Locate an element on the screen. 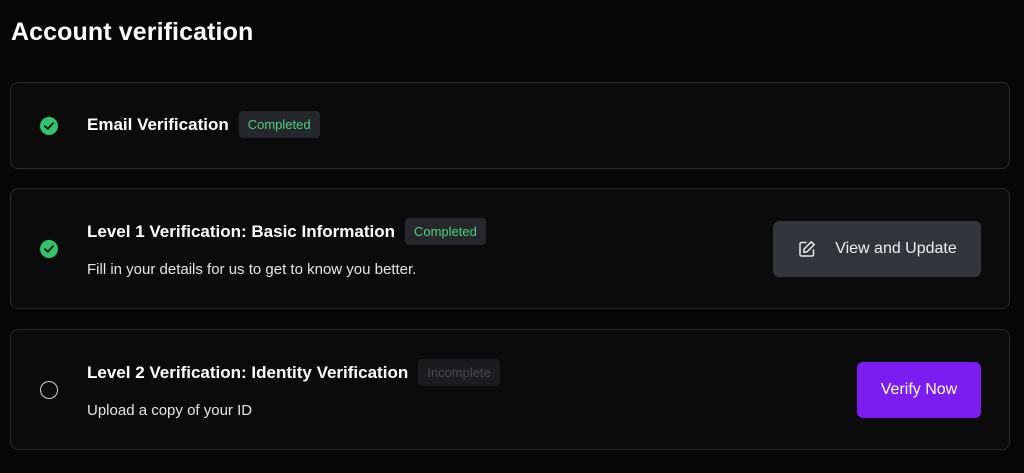 The image size is (1024, 473). email-verification-header: Email Verification Completed is located at coordinates (203, 124).